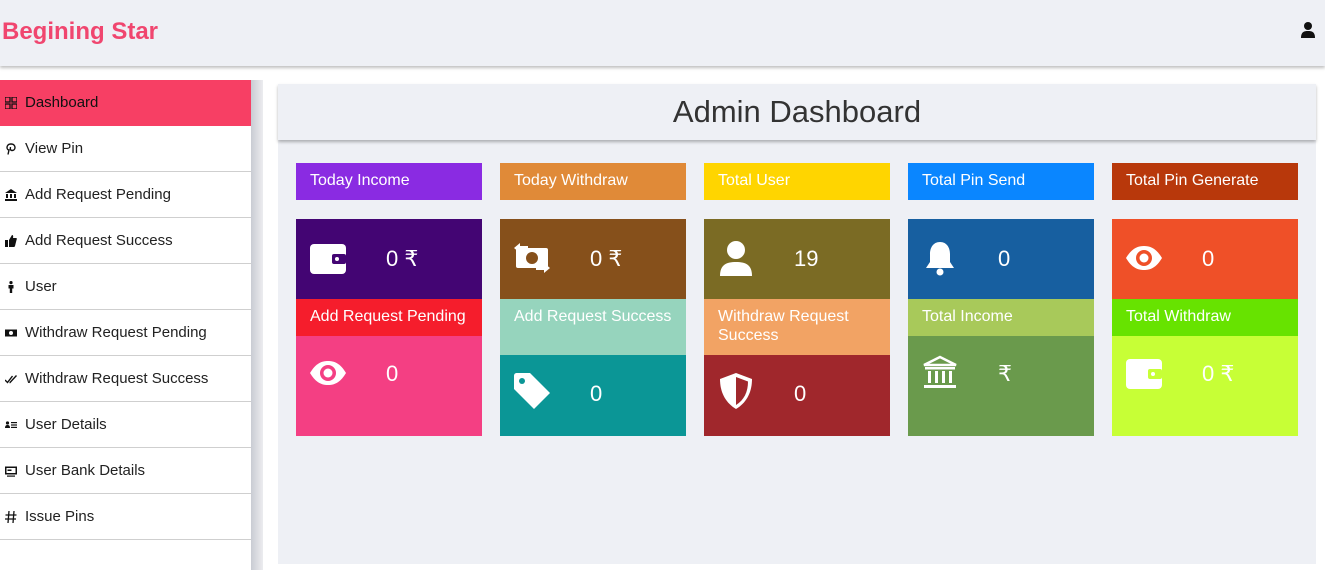 This screenshot has width=1325, height=570. I want to click on card-total-withdraw: Total Withdraw 0 ₹, so click(1205, 367).